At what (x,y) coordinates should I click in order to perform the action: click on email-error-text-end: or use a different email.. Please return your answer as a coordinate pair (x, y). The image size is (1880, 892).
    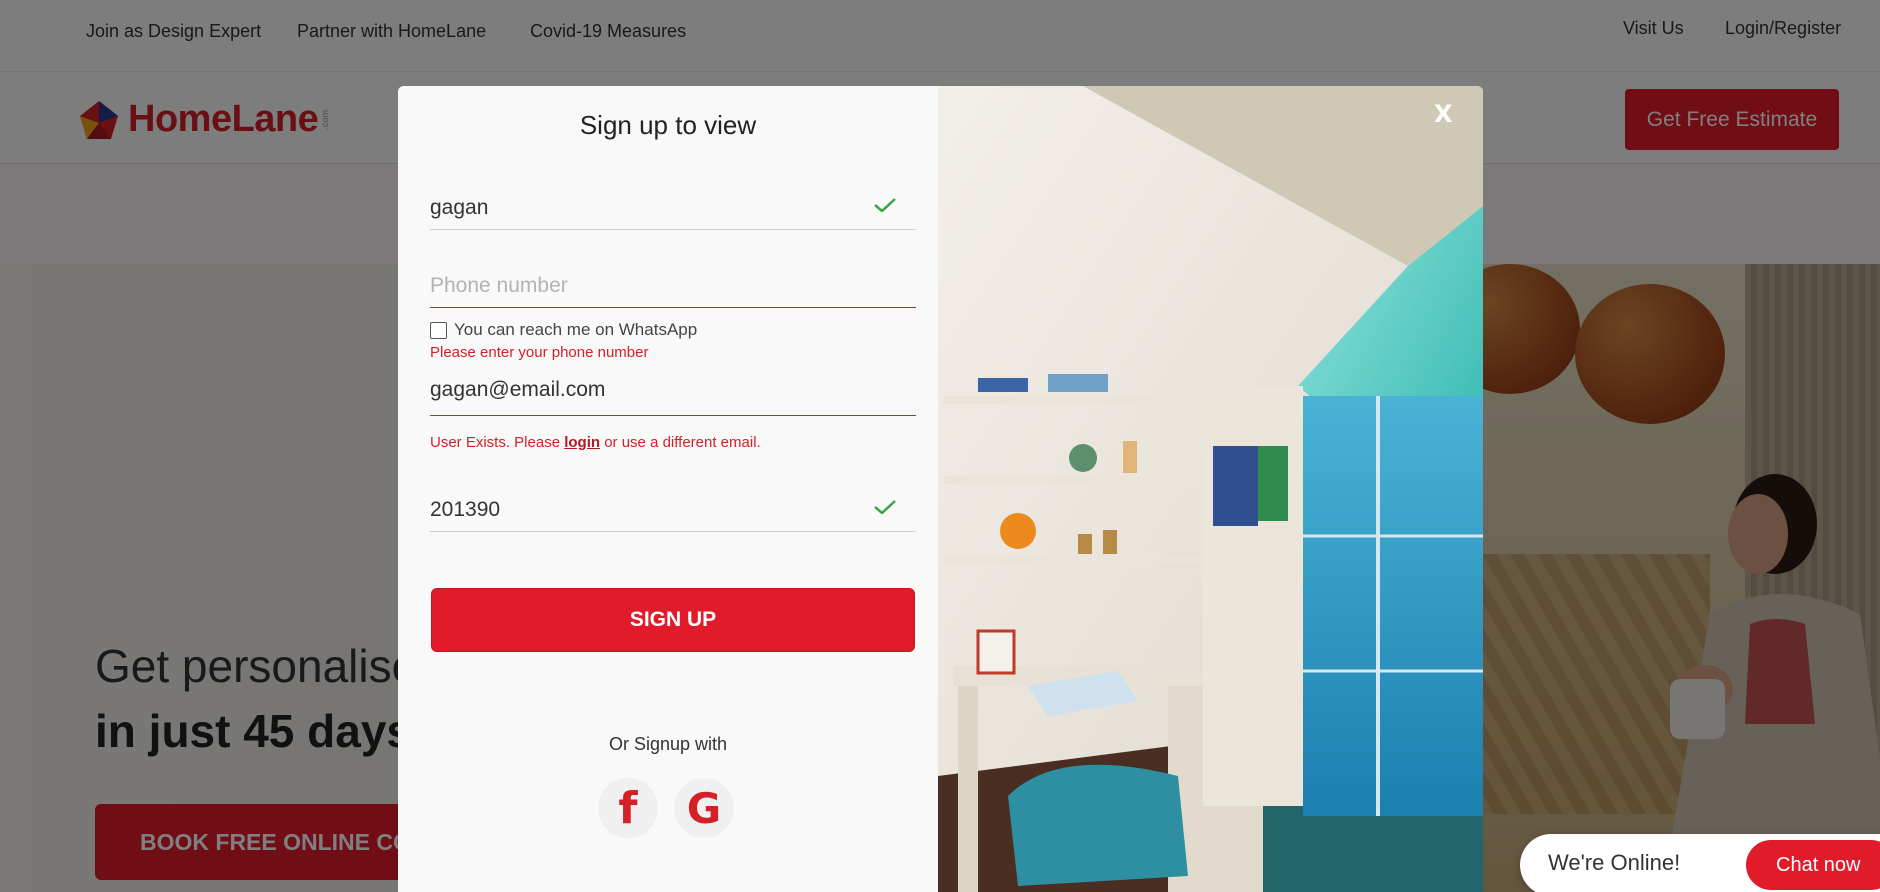
    Looking at the image, I should click on (680, 442).